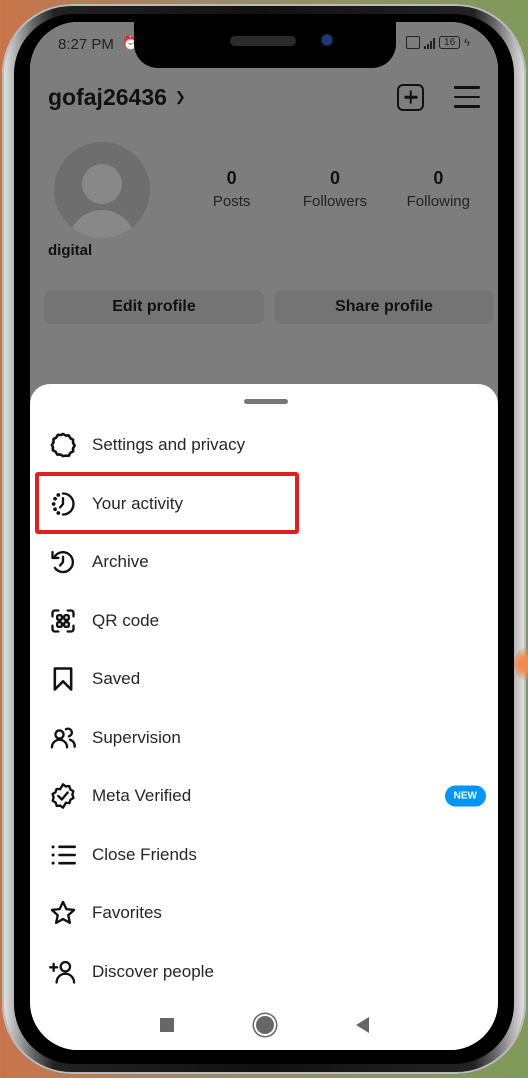 This screenshot has height=1078, width=528. I want to click on add-person-icon, so click(63, 972).